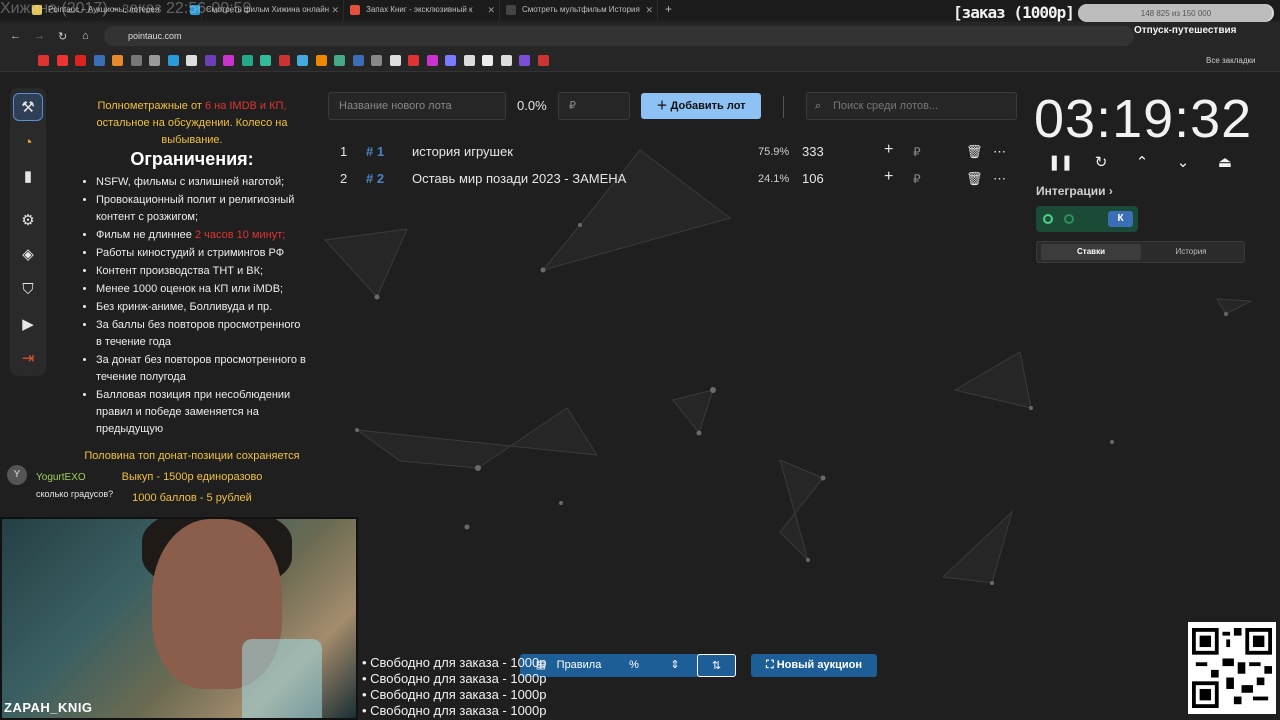 The width and height of the screenshot is (1280, 720). What do you see at coordinates (28, 142) in the screenshot?
I see `pie-chart-icon: ◔` at bounding box center [28, 142].